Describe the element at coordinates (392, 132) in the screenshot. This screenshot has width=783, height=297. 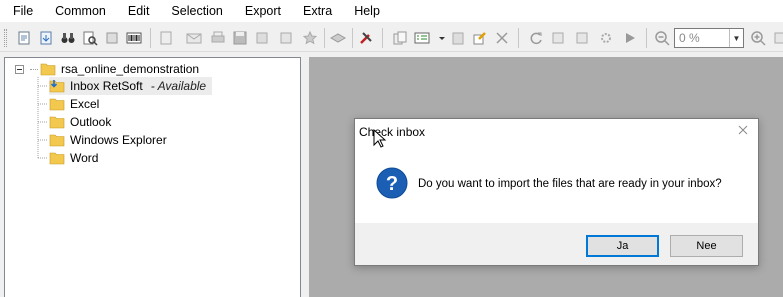
I see `dialog-title: Check inbox` at that location.